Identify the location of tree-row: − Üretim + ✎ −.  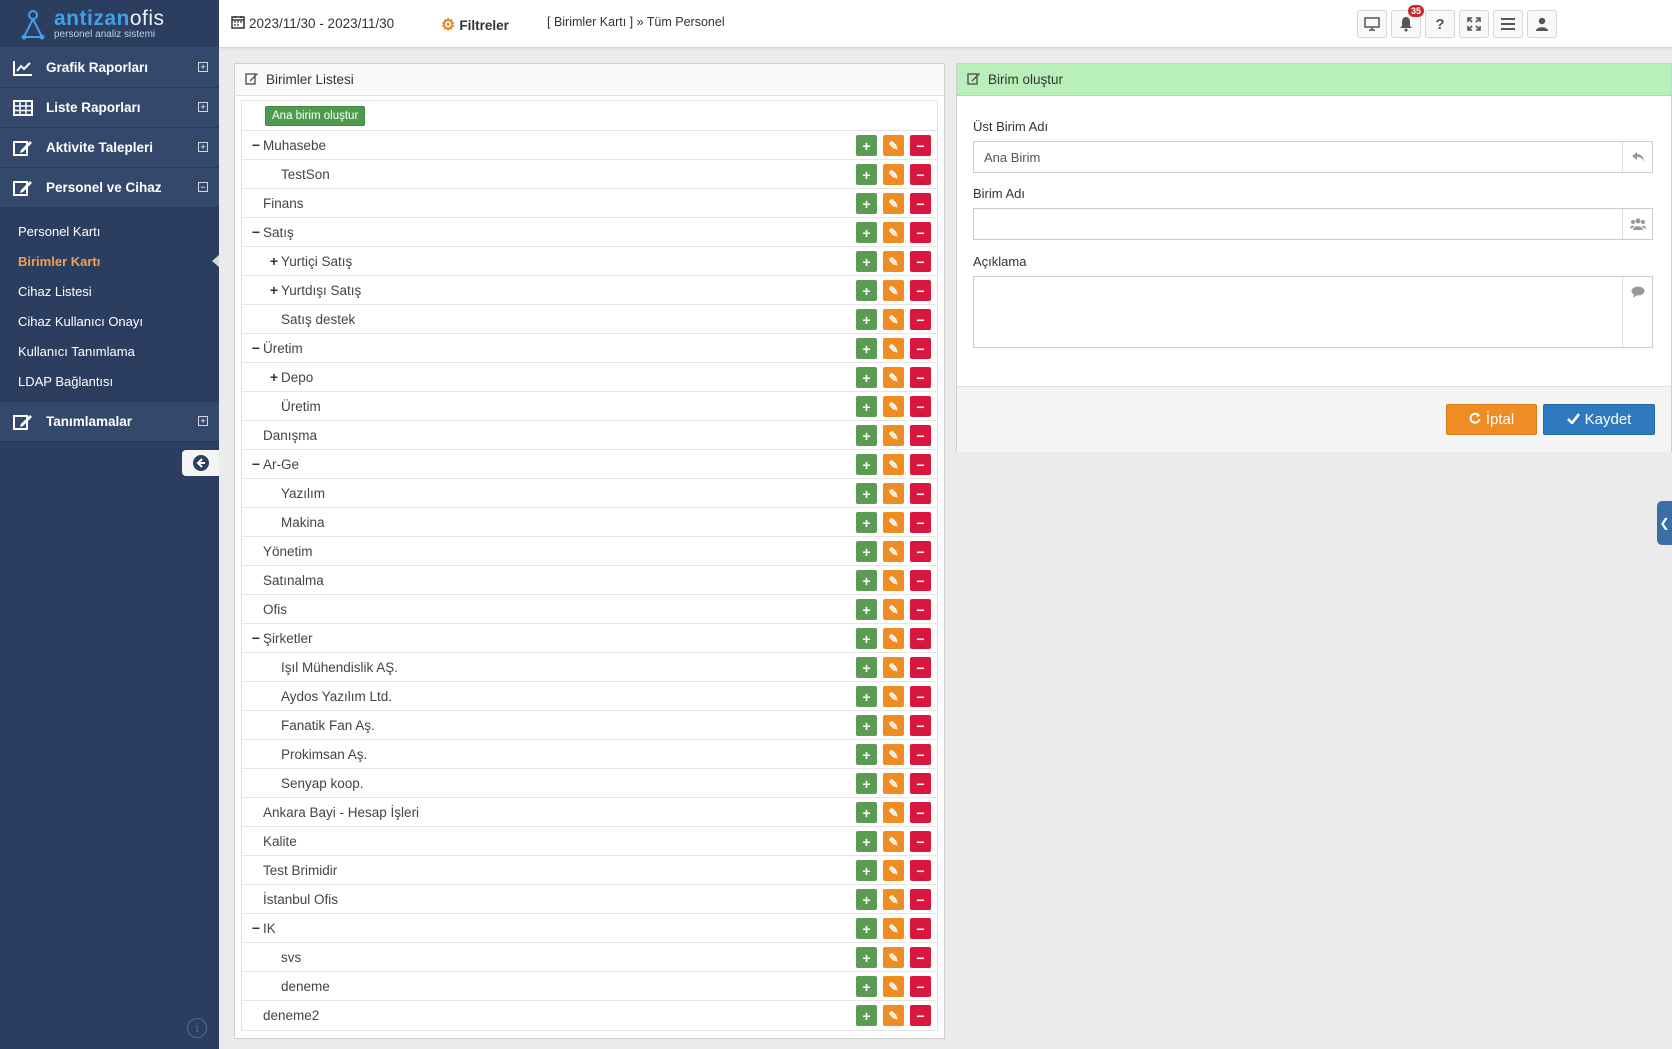
(589, 348).